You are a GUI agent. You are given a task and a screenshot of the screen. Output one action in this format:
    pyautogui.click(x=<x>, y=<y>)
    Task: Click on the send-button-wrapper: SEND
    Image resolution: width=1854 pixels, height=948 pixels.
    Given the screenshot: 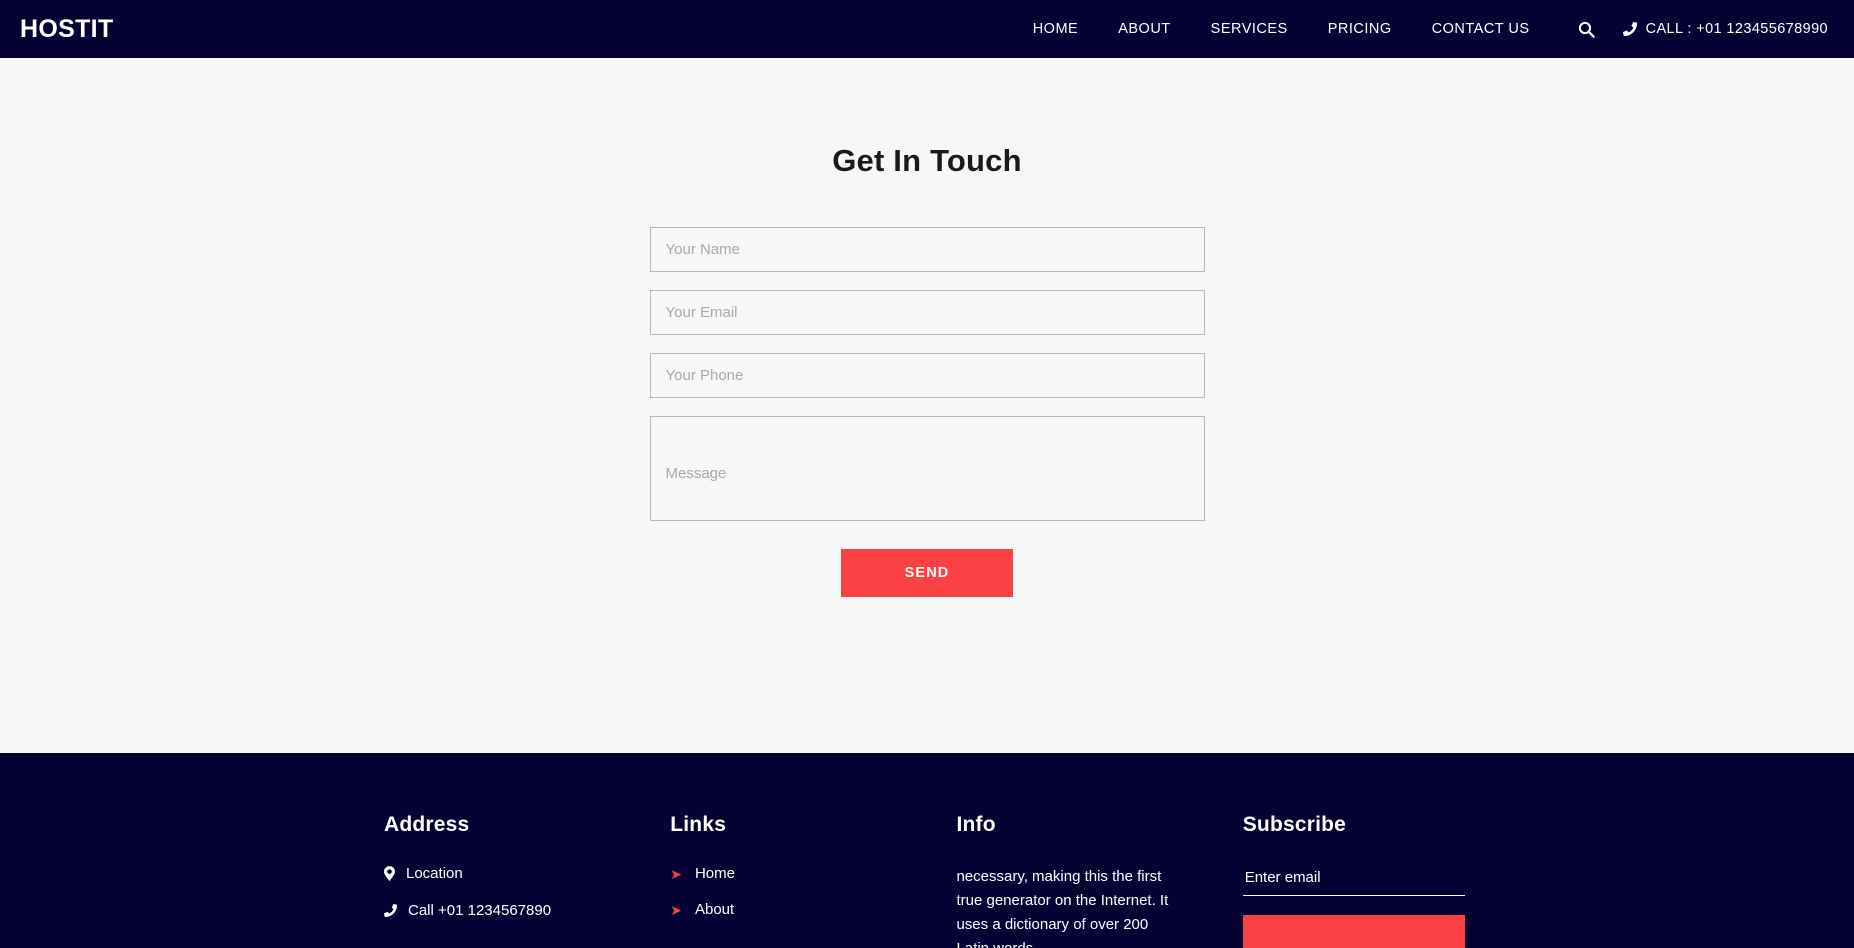 What is the action you would take?
    pyautogui.click(x=927, y=573)
    